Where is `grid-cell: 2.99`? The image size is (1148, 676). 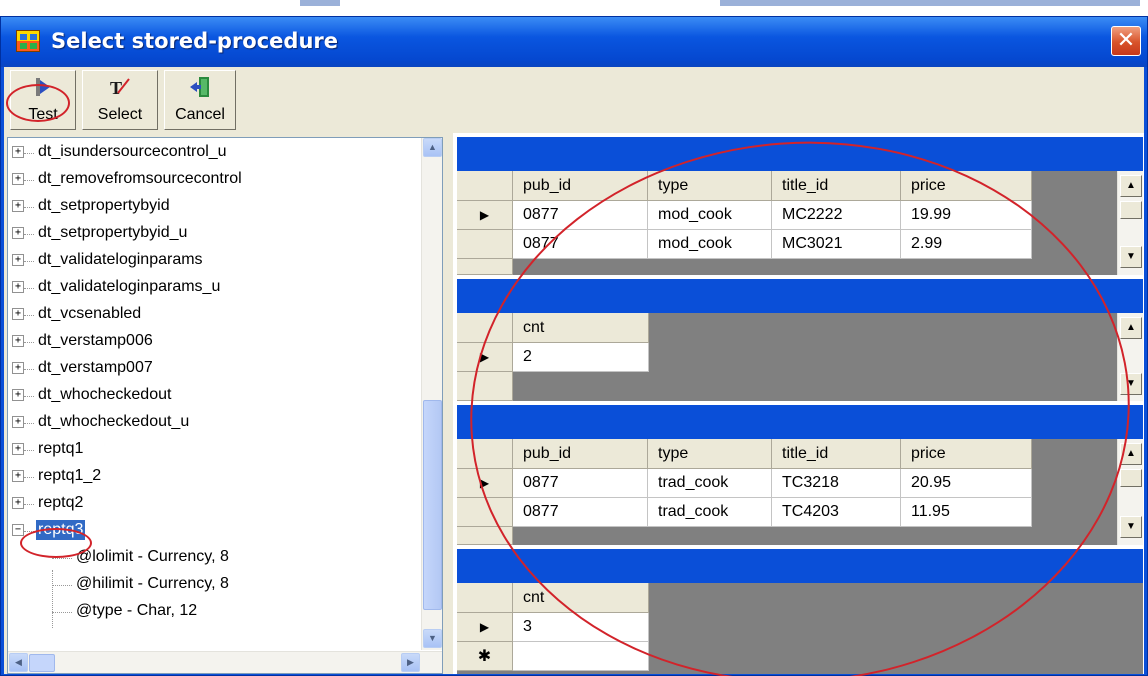
grid-cell: 2.99 is located at coordinates (966, 244).